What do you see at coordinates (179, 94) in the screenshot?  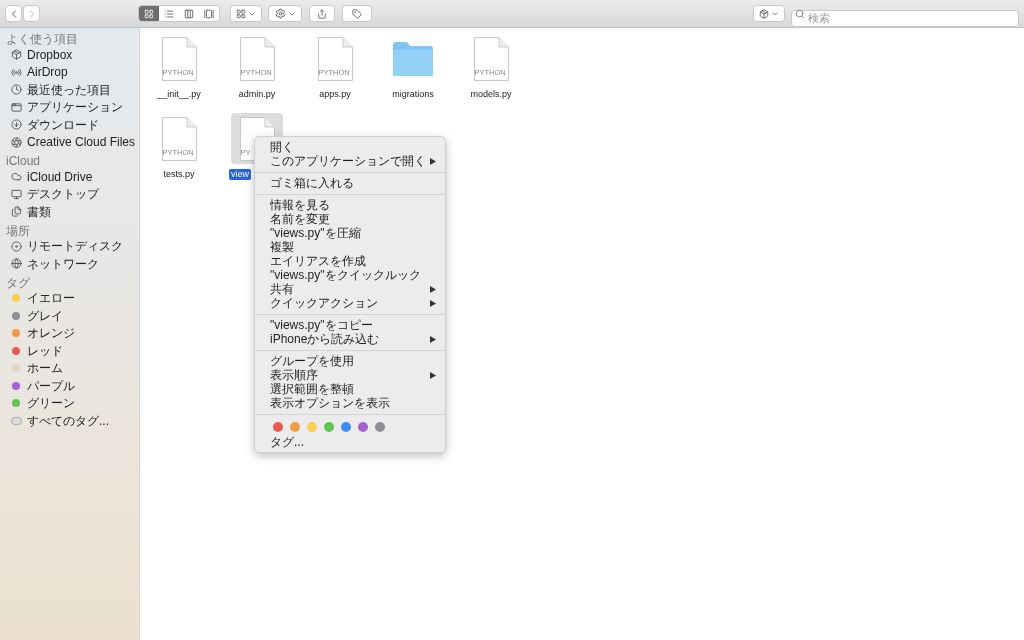 I see `file-name: __init__.py` at bounding box center [179, 94].